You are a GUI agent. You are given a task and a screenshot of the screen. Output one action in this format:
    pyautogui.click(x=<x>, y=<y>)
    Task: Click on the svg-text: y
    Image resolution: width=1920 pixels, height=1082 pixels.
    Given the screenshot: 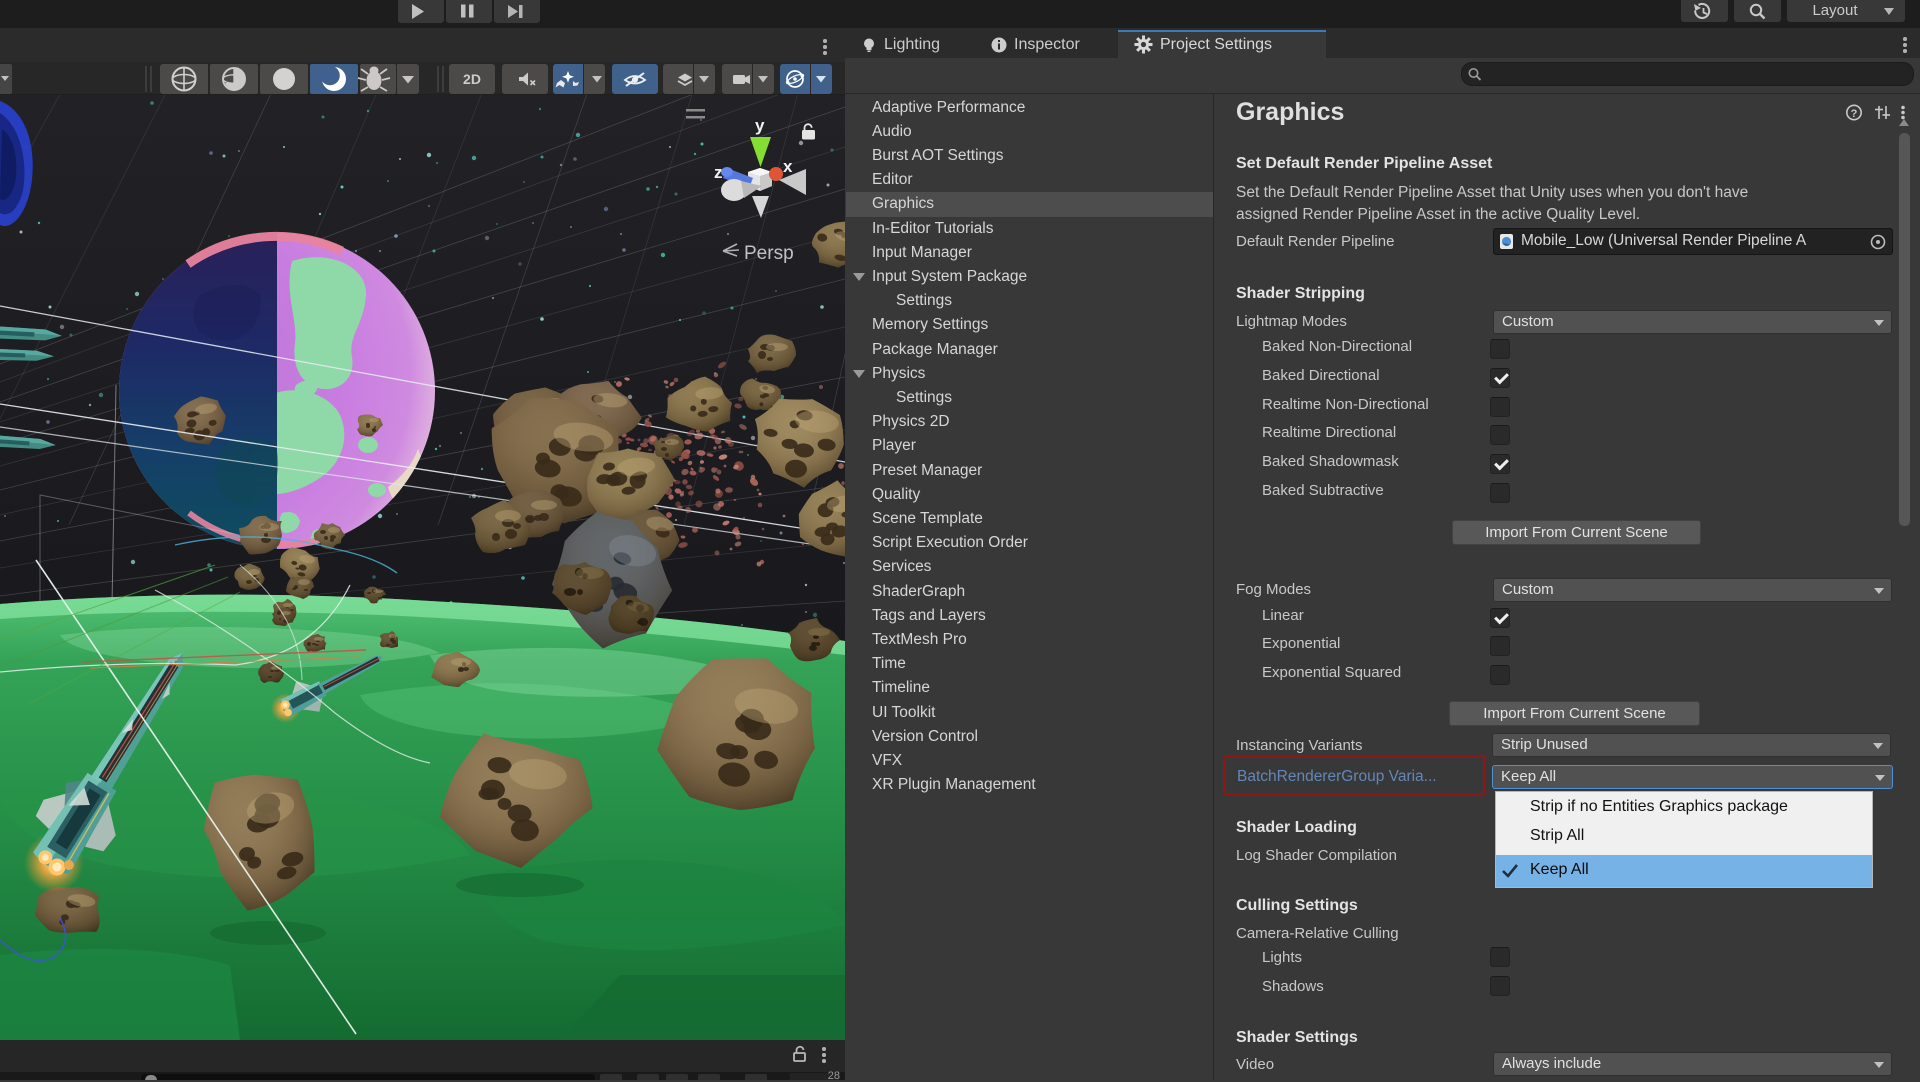 What is the action you would take?
    pyautogui.click(x=760, y=125)
    